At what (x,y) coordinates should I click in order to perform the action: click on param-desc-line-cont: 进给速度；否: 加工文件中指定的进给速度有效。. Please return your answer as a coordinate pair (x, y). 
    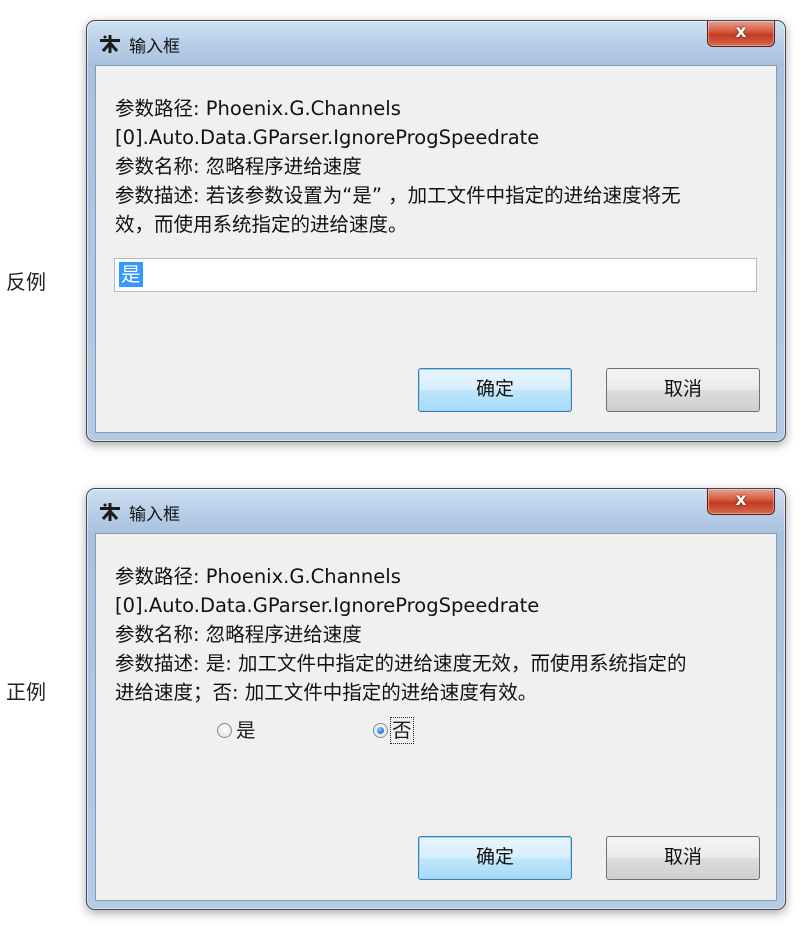
    Looking at the image, I should click on (326, 692).